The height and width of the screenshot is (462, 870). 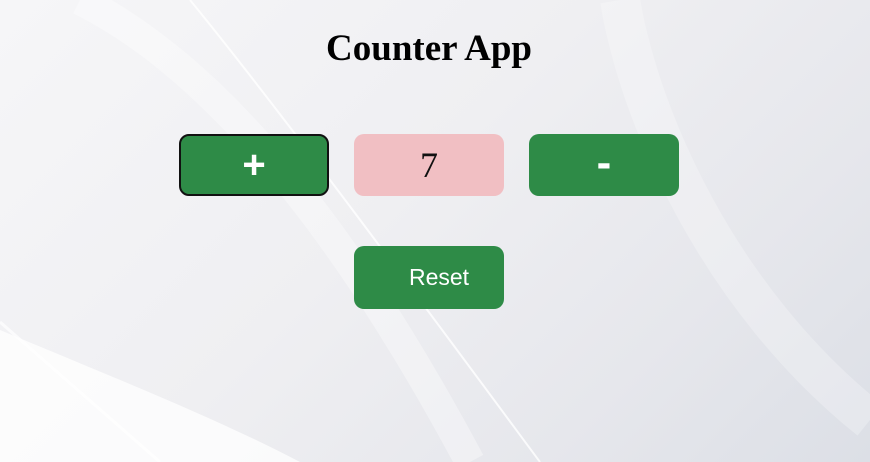 I want to click on counter-value-display: 7, so click(x=429, y=165).